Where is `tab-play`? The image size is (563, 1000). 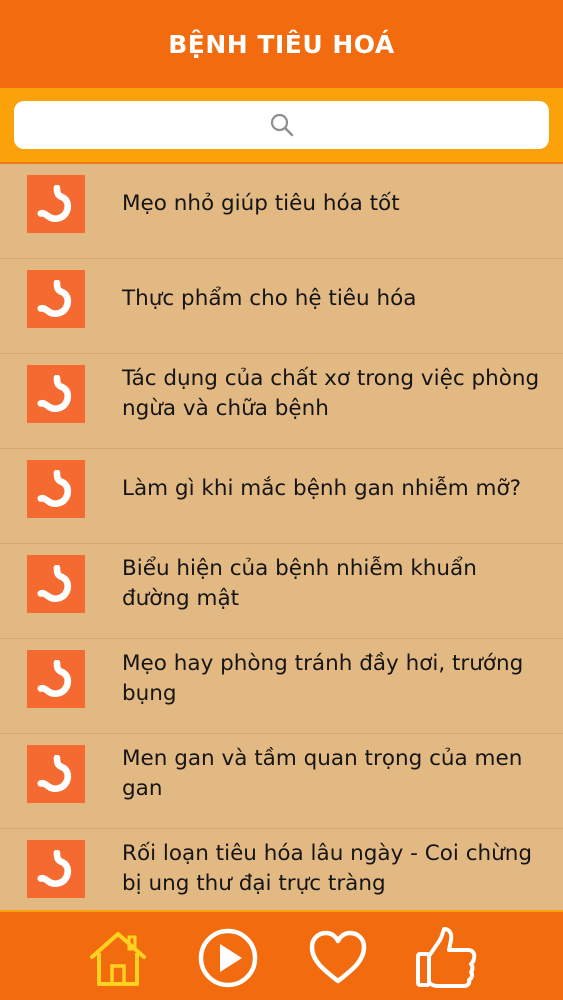
tab-play is located at coordinates (228, 958).